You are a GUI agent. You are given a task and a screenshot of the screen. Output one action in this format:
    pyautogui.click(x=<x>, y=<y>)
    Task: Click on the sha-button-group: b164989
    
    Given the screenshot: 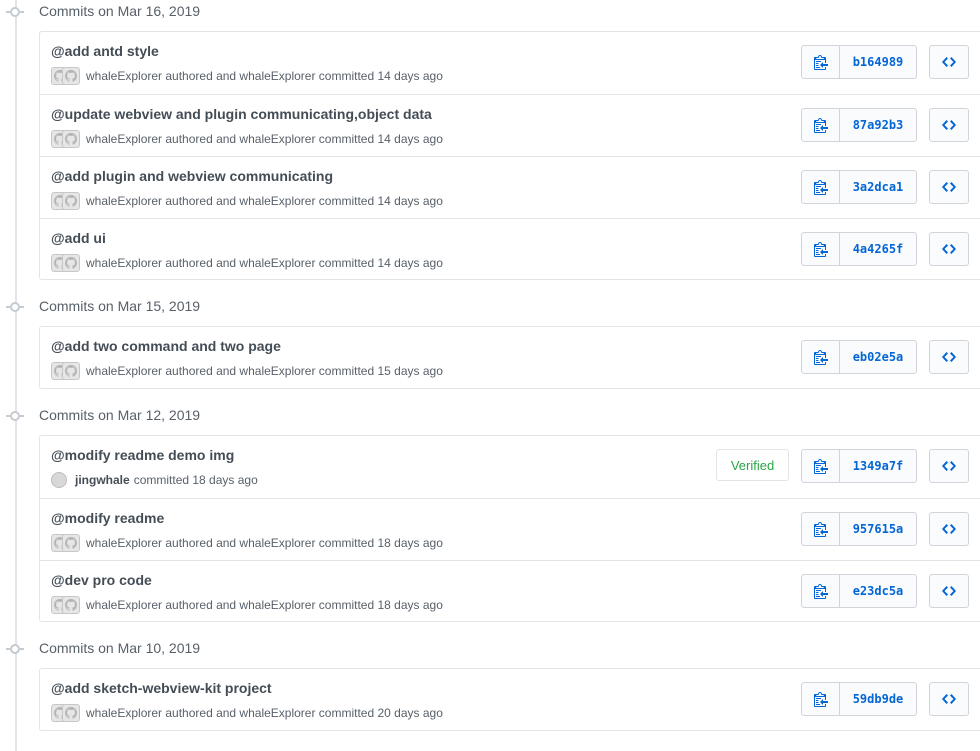 What is the action you would take?
    pyautogui.click(x=859, y=62)
    